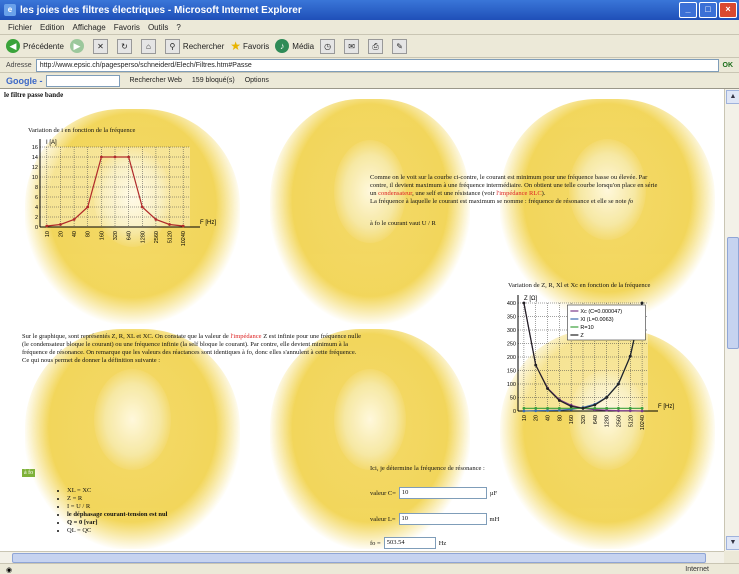  What do you see at coordinates (732, 543) in the screenshot?
I see `scroll-down-arrow-icon: ▼` at bounding box center [732, 543].